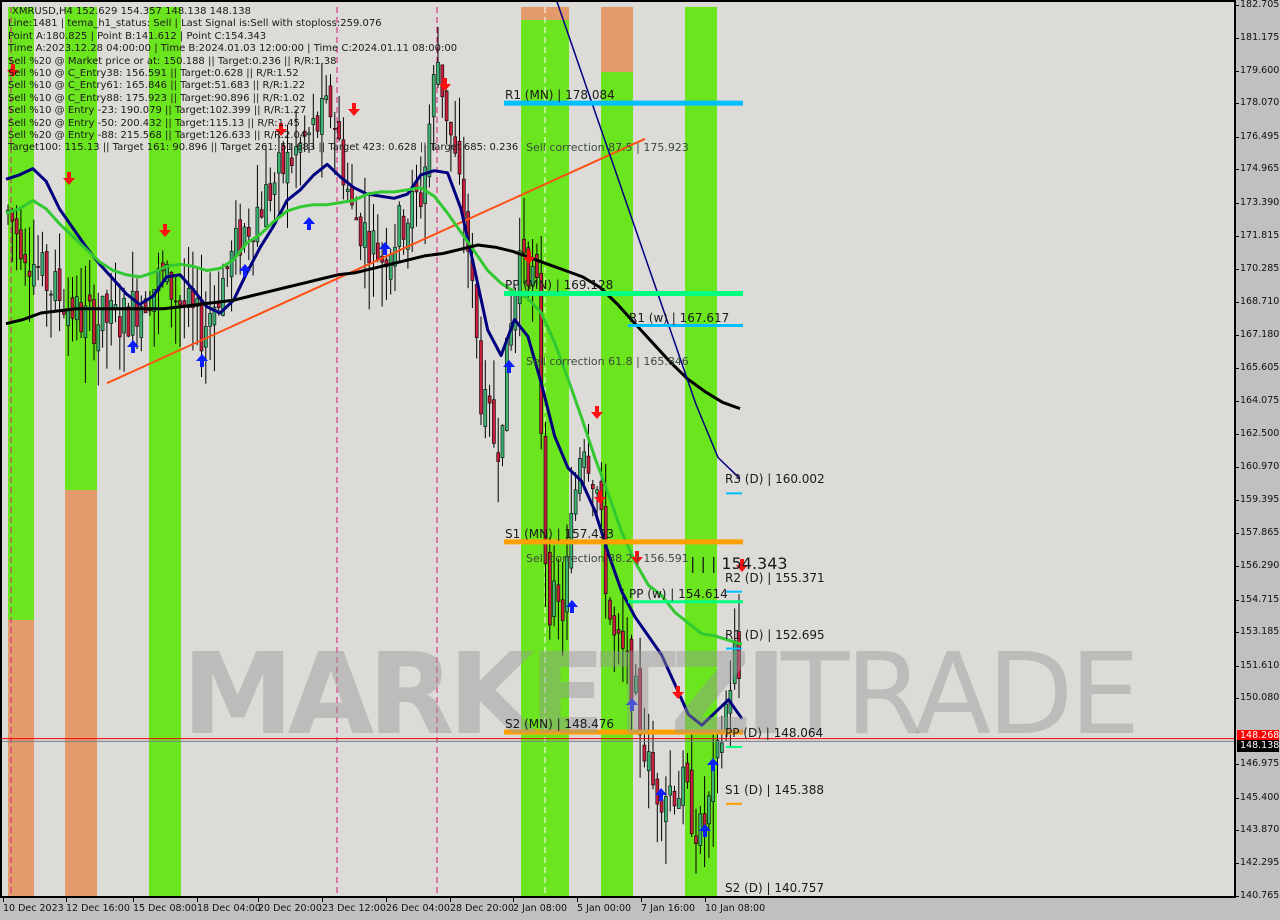 The image size is (1280, 920). Describe the element at coordinates (559, 285) in the screenshot. I see `level-label: PP (MN) | 169.128` at that location.